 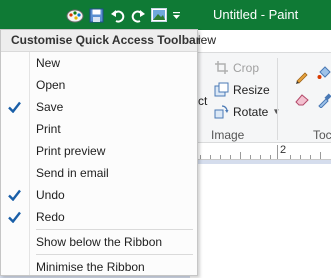 I want to click on menu-item-label: Minimise the Ribbon, so click(x=90, y=267).